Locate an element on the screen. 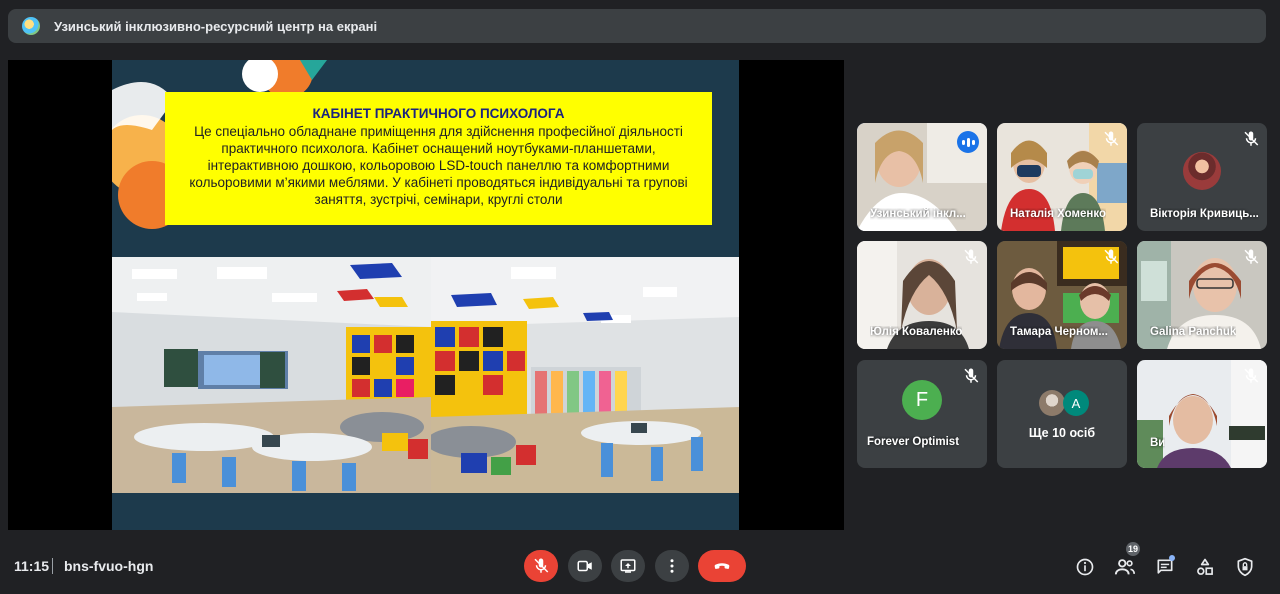  participant-tile: F Forever Optimist is located at coordinates (922, 414).